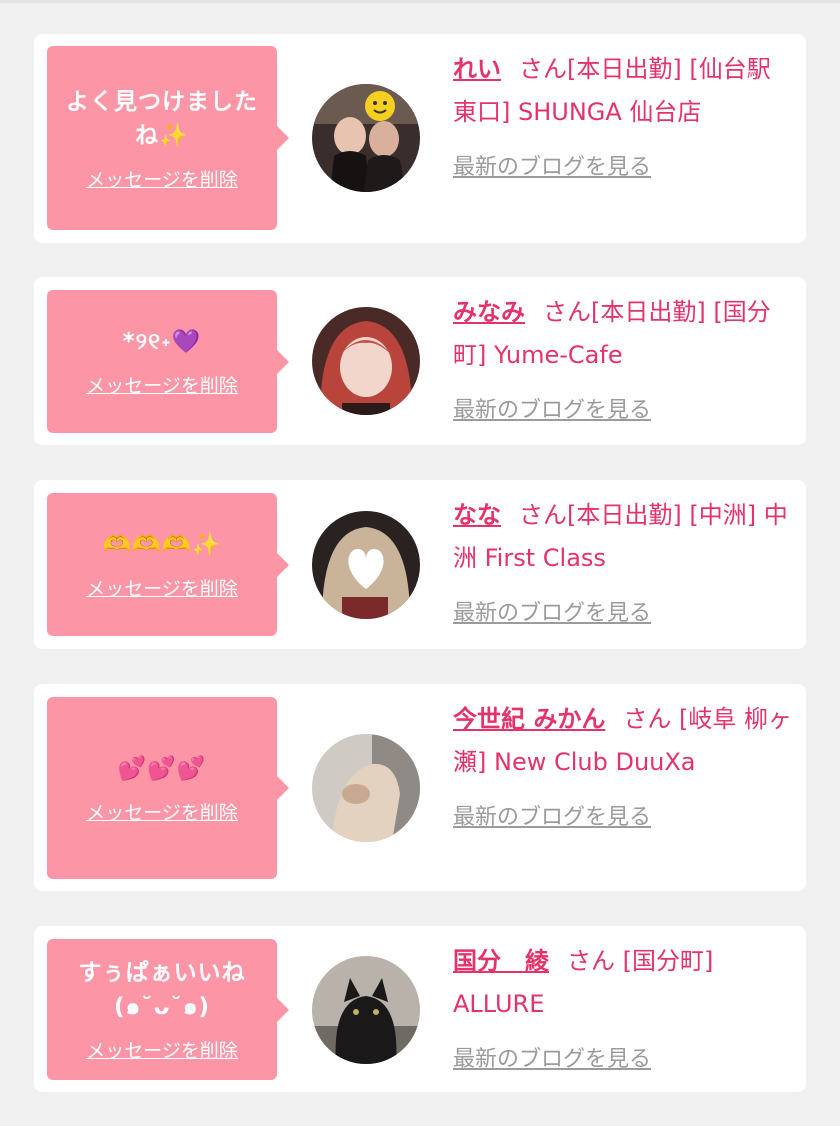 The height and width of the screenshot is (1126, 840). What do you see at coordinates (501, 961) in the screenshot?
I see `cast-name-link: 国分 綾` at bounding box center [501, 961].